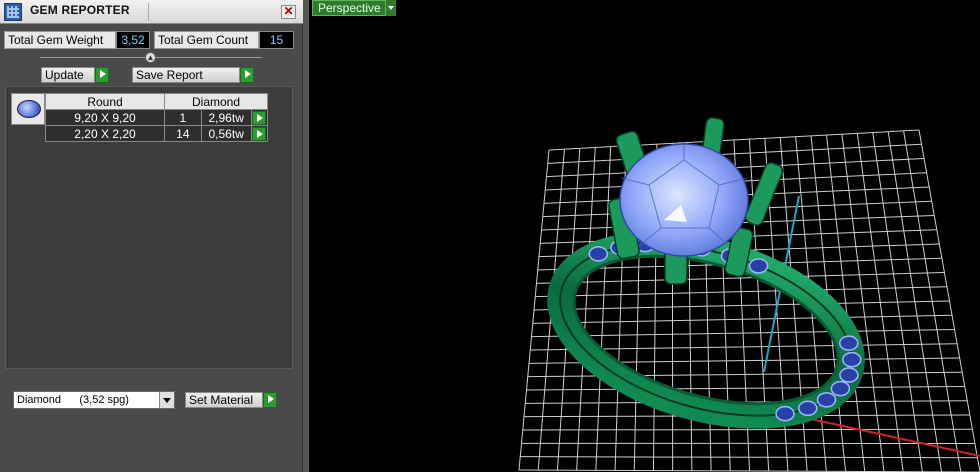 The image size is (980, 472). Describe the element at coordinates (28, 109) in the screenshot. I see `round-gem-icon` at that location.